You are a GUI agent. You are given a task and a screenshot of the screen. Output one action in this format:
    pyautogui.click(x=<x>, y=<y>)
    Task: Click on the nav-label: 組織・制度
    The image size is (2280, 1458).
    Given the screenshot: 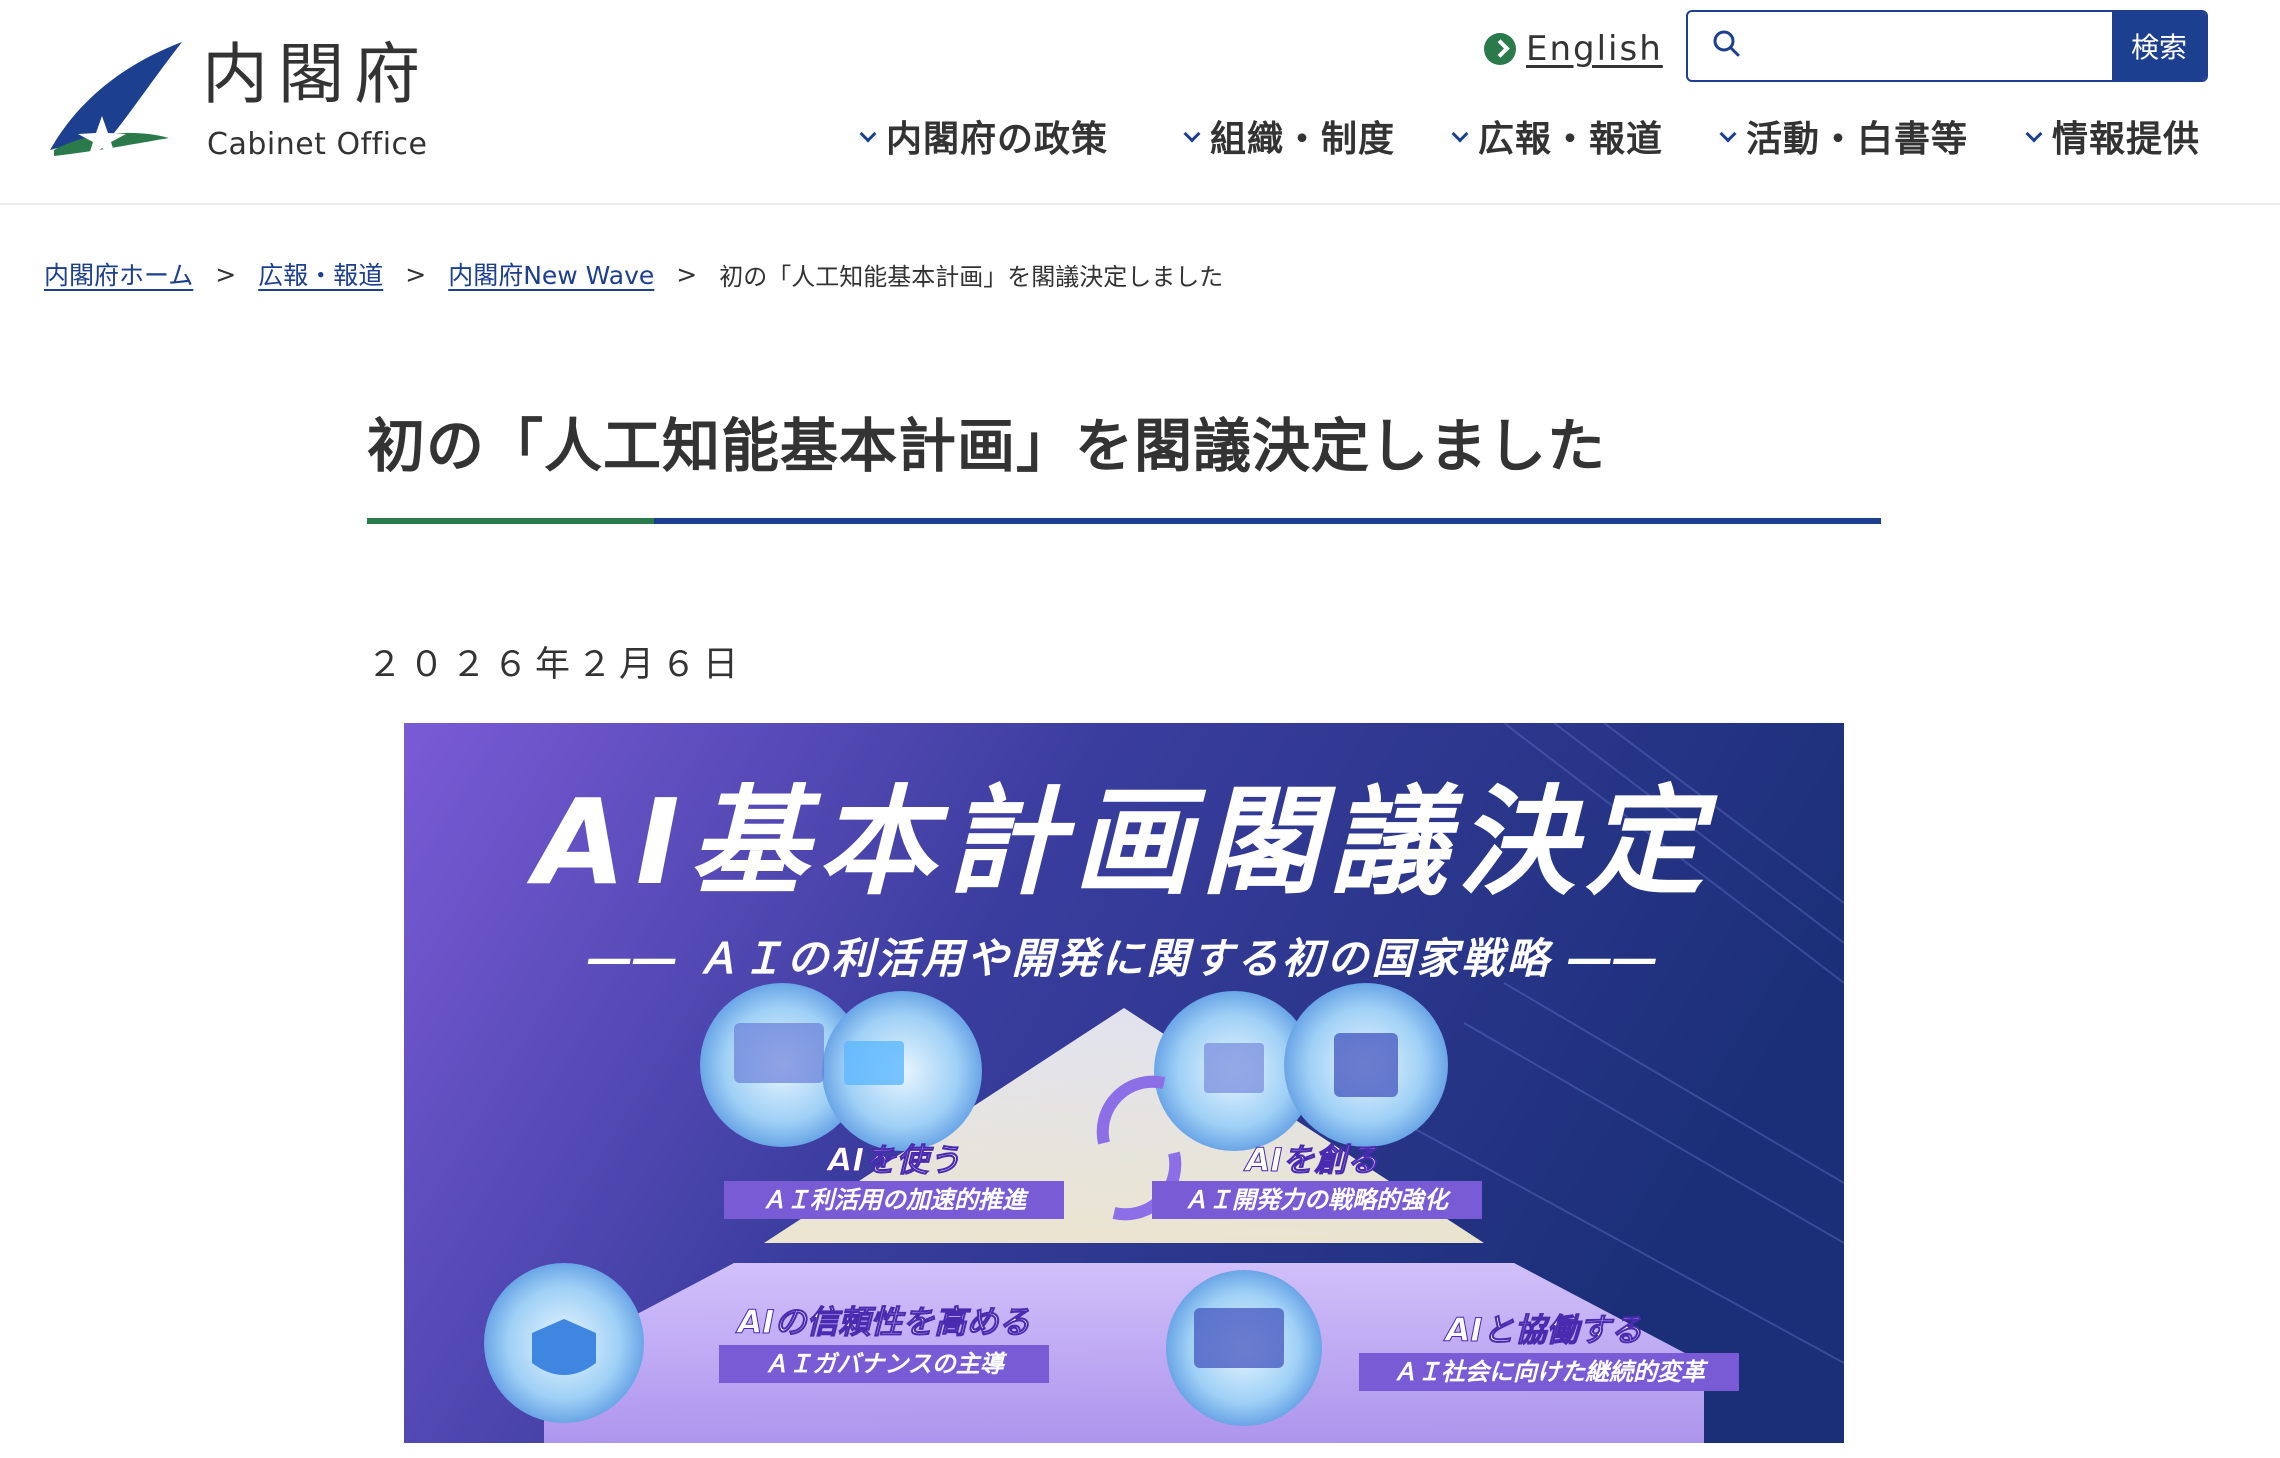 What is the action you would take?
    pyautogui.click(x=1303, y=139)
    